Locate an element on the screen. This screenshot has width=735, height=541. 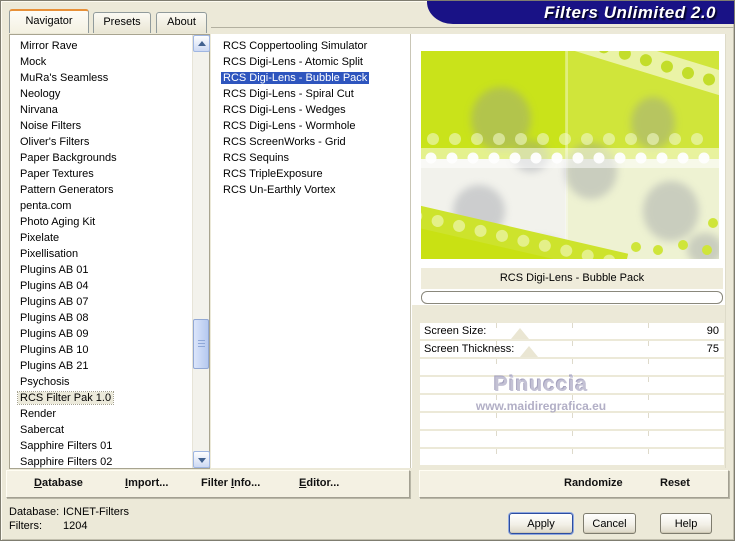
help-button: Help is located at coordinates (686, 523).